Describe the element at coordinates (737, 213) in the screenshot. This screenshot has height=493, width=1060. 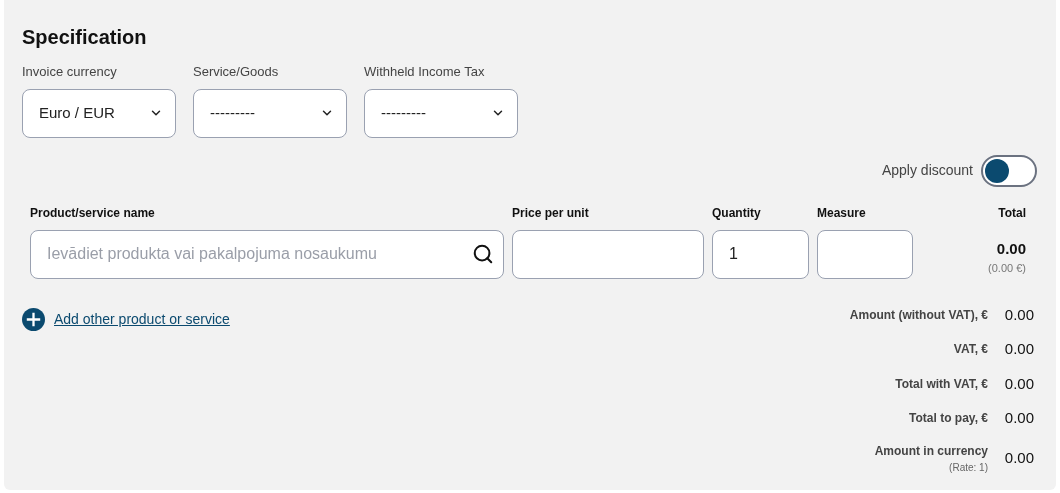
I see `column-header: Quantity` at that location.